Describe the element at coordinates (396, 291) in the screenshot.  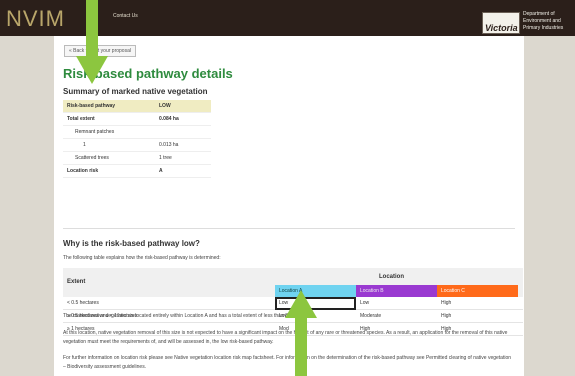
I see `location-b-header: Location B` at that location.